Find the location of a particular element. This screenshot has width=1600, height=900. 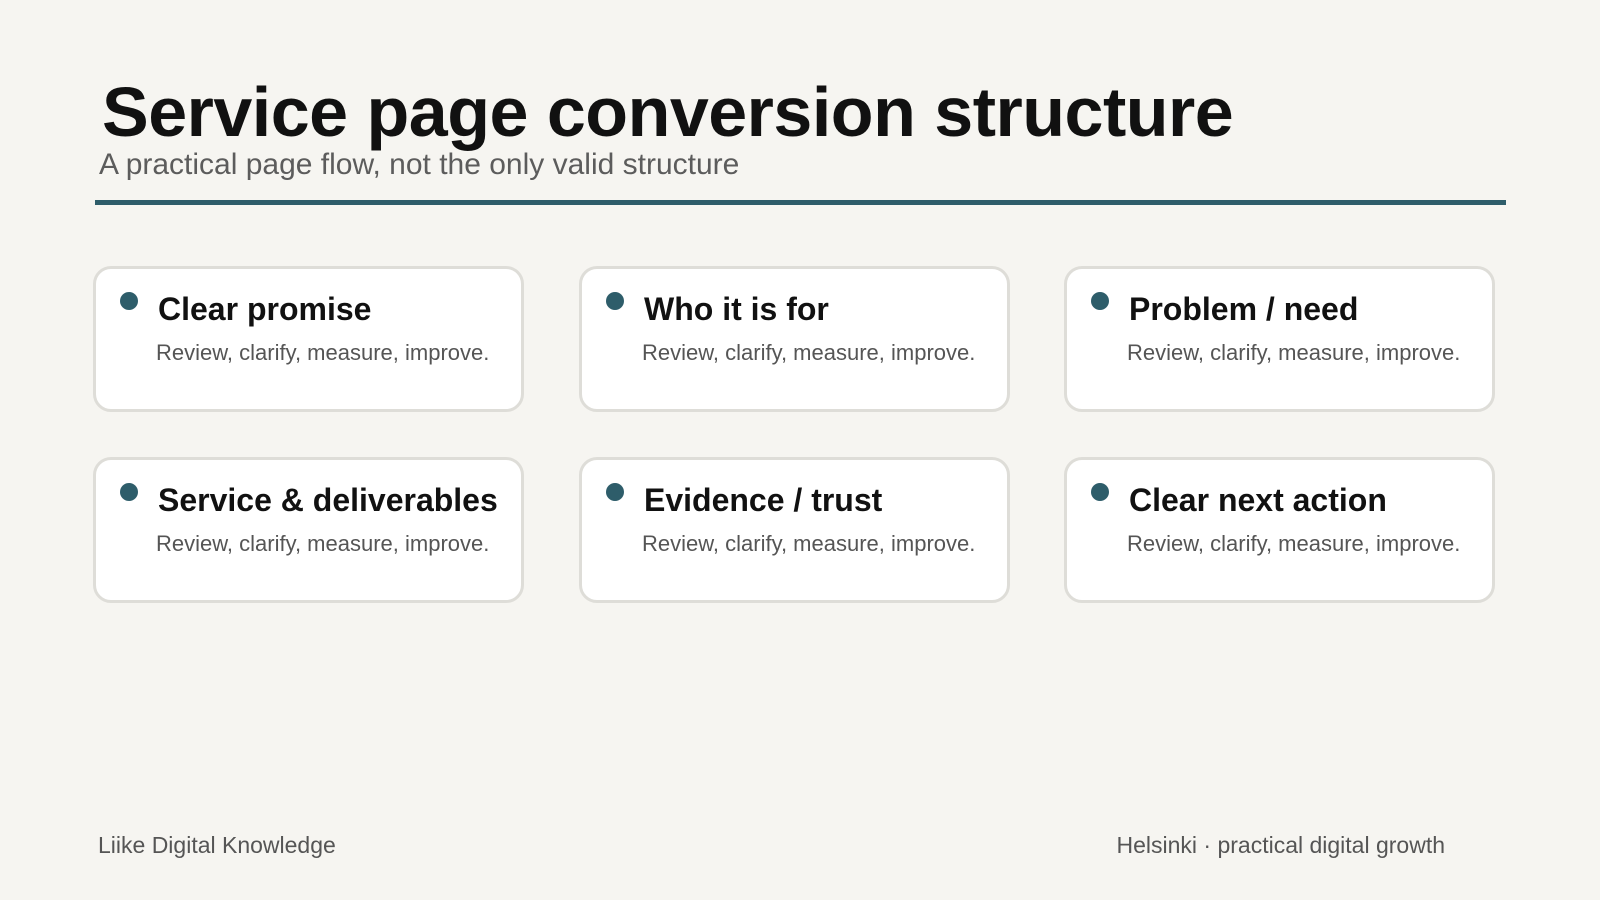

footer-brand: Liike Digital Knowledge is located at coordinates (217, 845).